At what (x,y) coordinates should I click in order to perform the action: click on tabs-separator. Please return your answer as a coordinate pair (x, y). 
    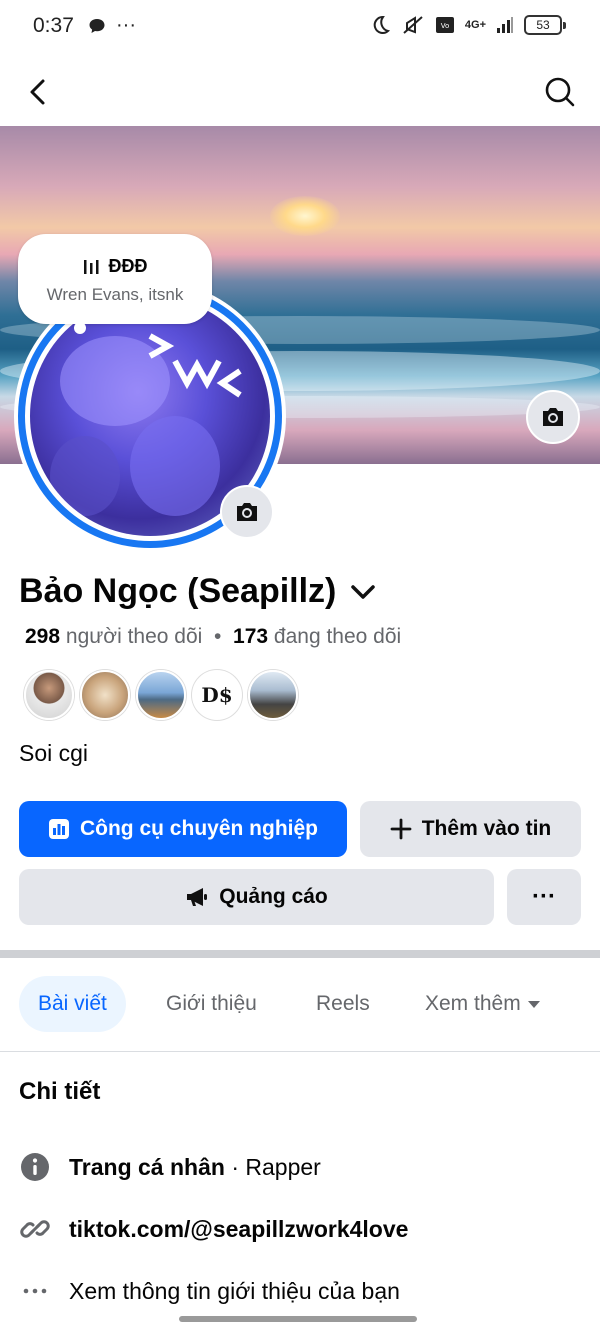
    Looking at the image, I should click on (300, 1051).